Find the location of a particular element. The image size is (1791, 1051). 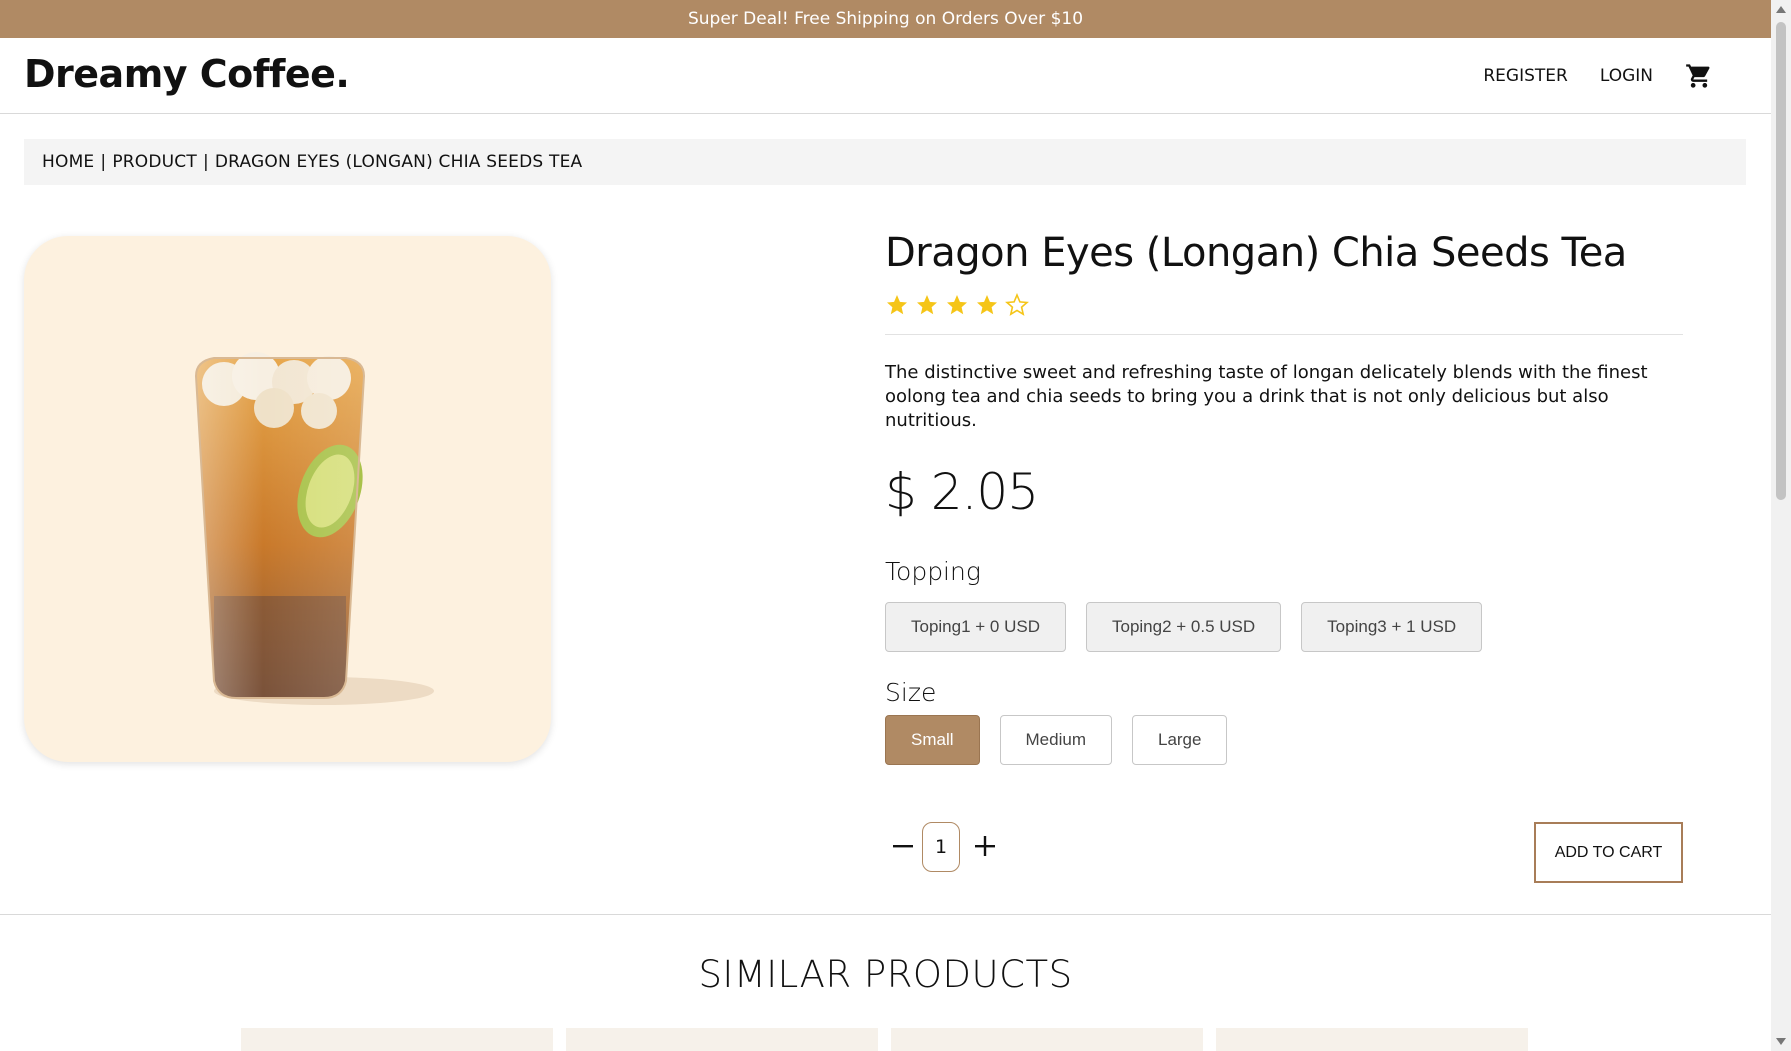

divider is located at coordinates (1284, 334).